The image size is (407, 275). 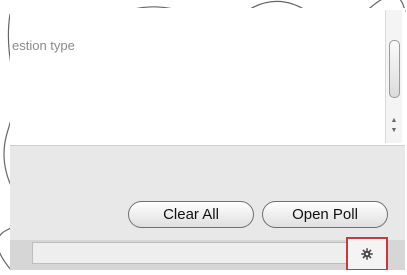 What do you see at coordinates (394, 121) in the screenshot?
I see `arrow-up-icon: ▲` at bounding box center [394, 121].